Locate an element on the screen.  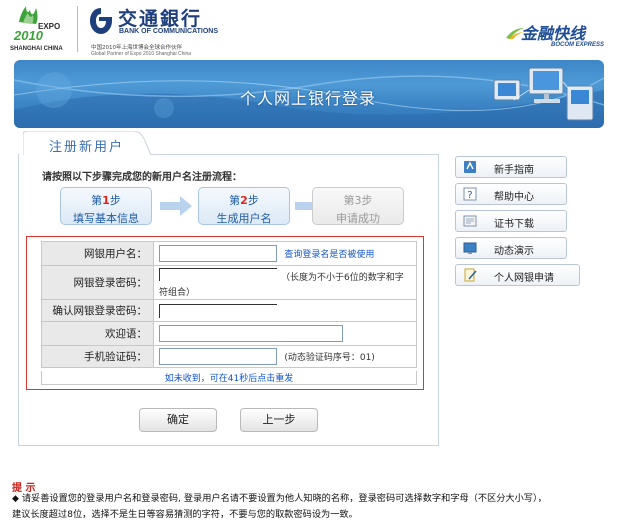
bank-partner-cn: 中国2010年上海世博会全球合作伙伴 is located at coordinates (136, 48).